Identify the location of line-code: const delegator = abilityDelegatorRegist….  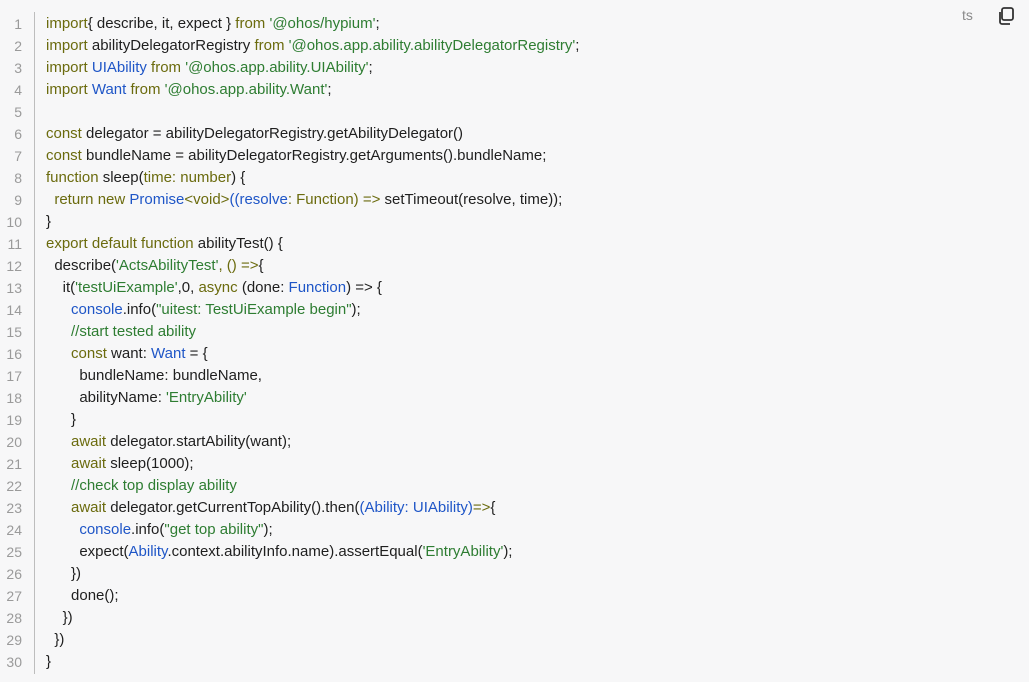
(255, 133).